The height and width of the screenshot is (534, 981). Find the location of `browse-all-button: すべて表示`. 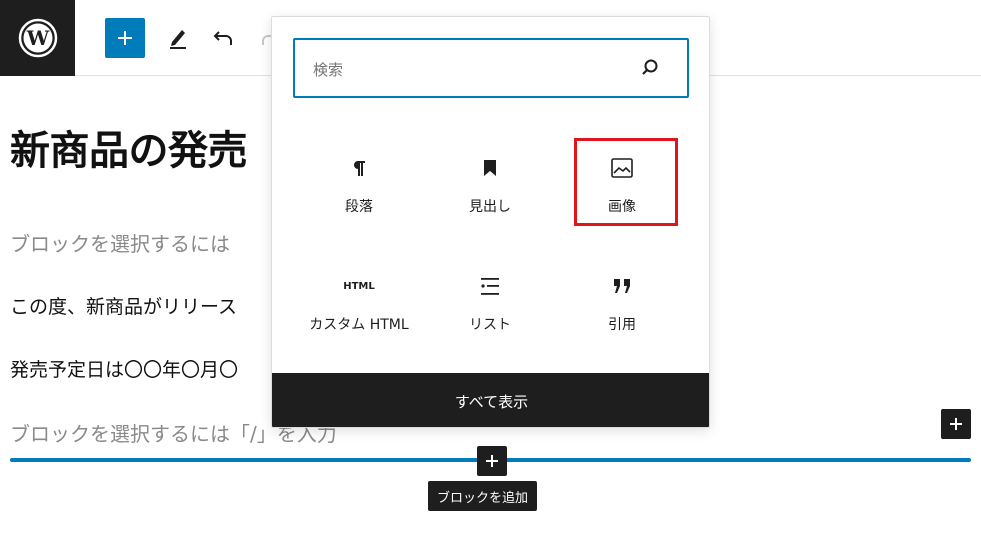

browse-all-button: すべて表示 is located at coordinates (490, 400).